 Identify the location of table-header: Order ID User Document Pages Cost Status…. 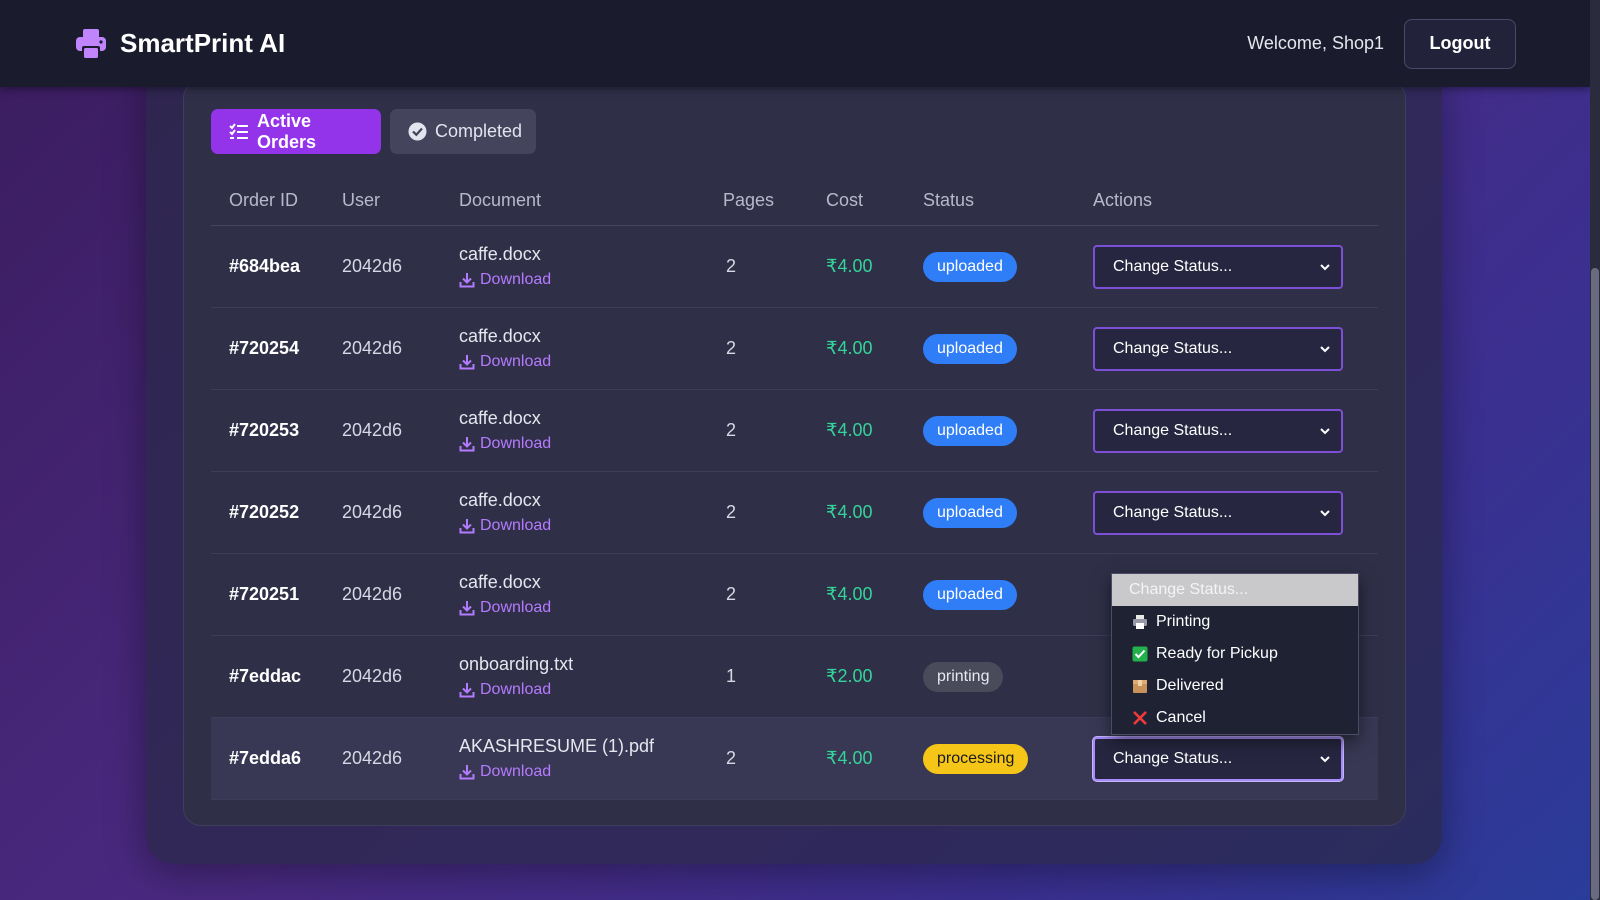
(794, 201).